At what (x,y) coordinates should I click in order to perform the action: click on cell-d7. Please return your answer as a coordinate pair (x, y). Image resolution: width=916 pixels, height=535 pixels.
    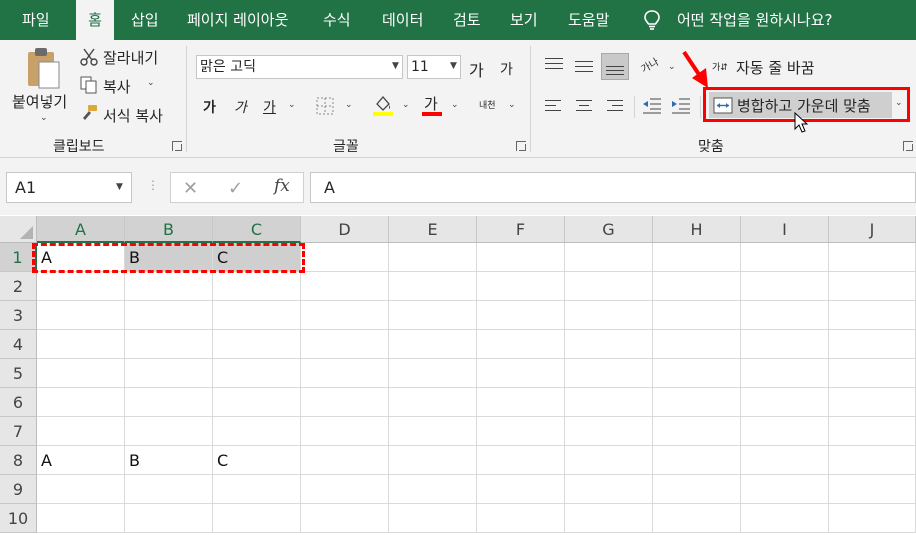
    Looking at the image, I should click on (345, 431).